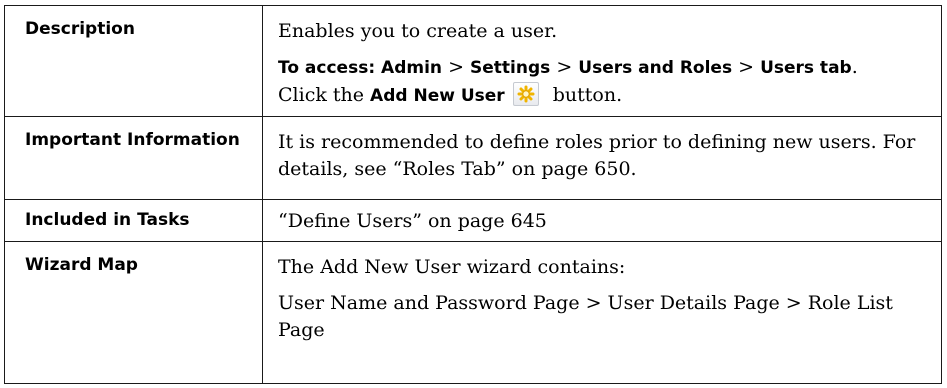 The height and width of the screenshot is (388, 947). Describe the element at coordinates (452, 267) in the screenshot. I see `wizard-intro: The Add New User wizard contains:` at that location.